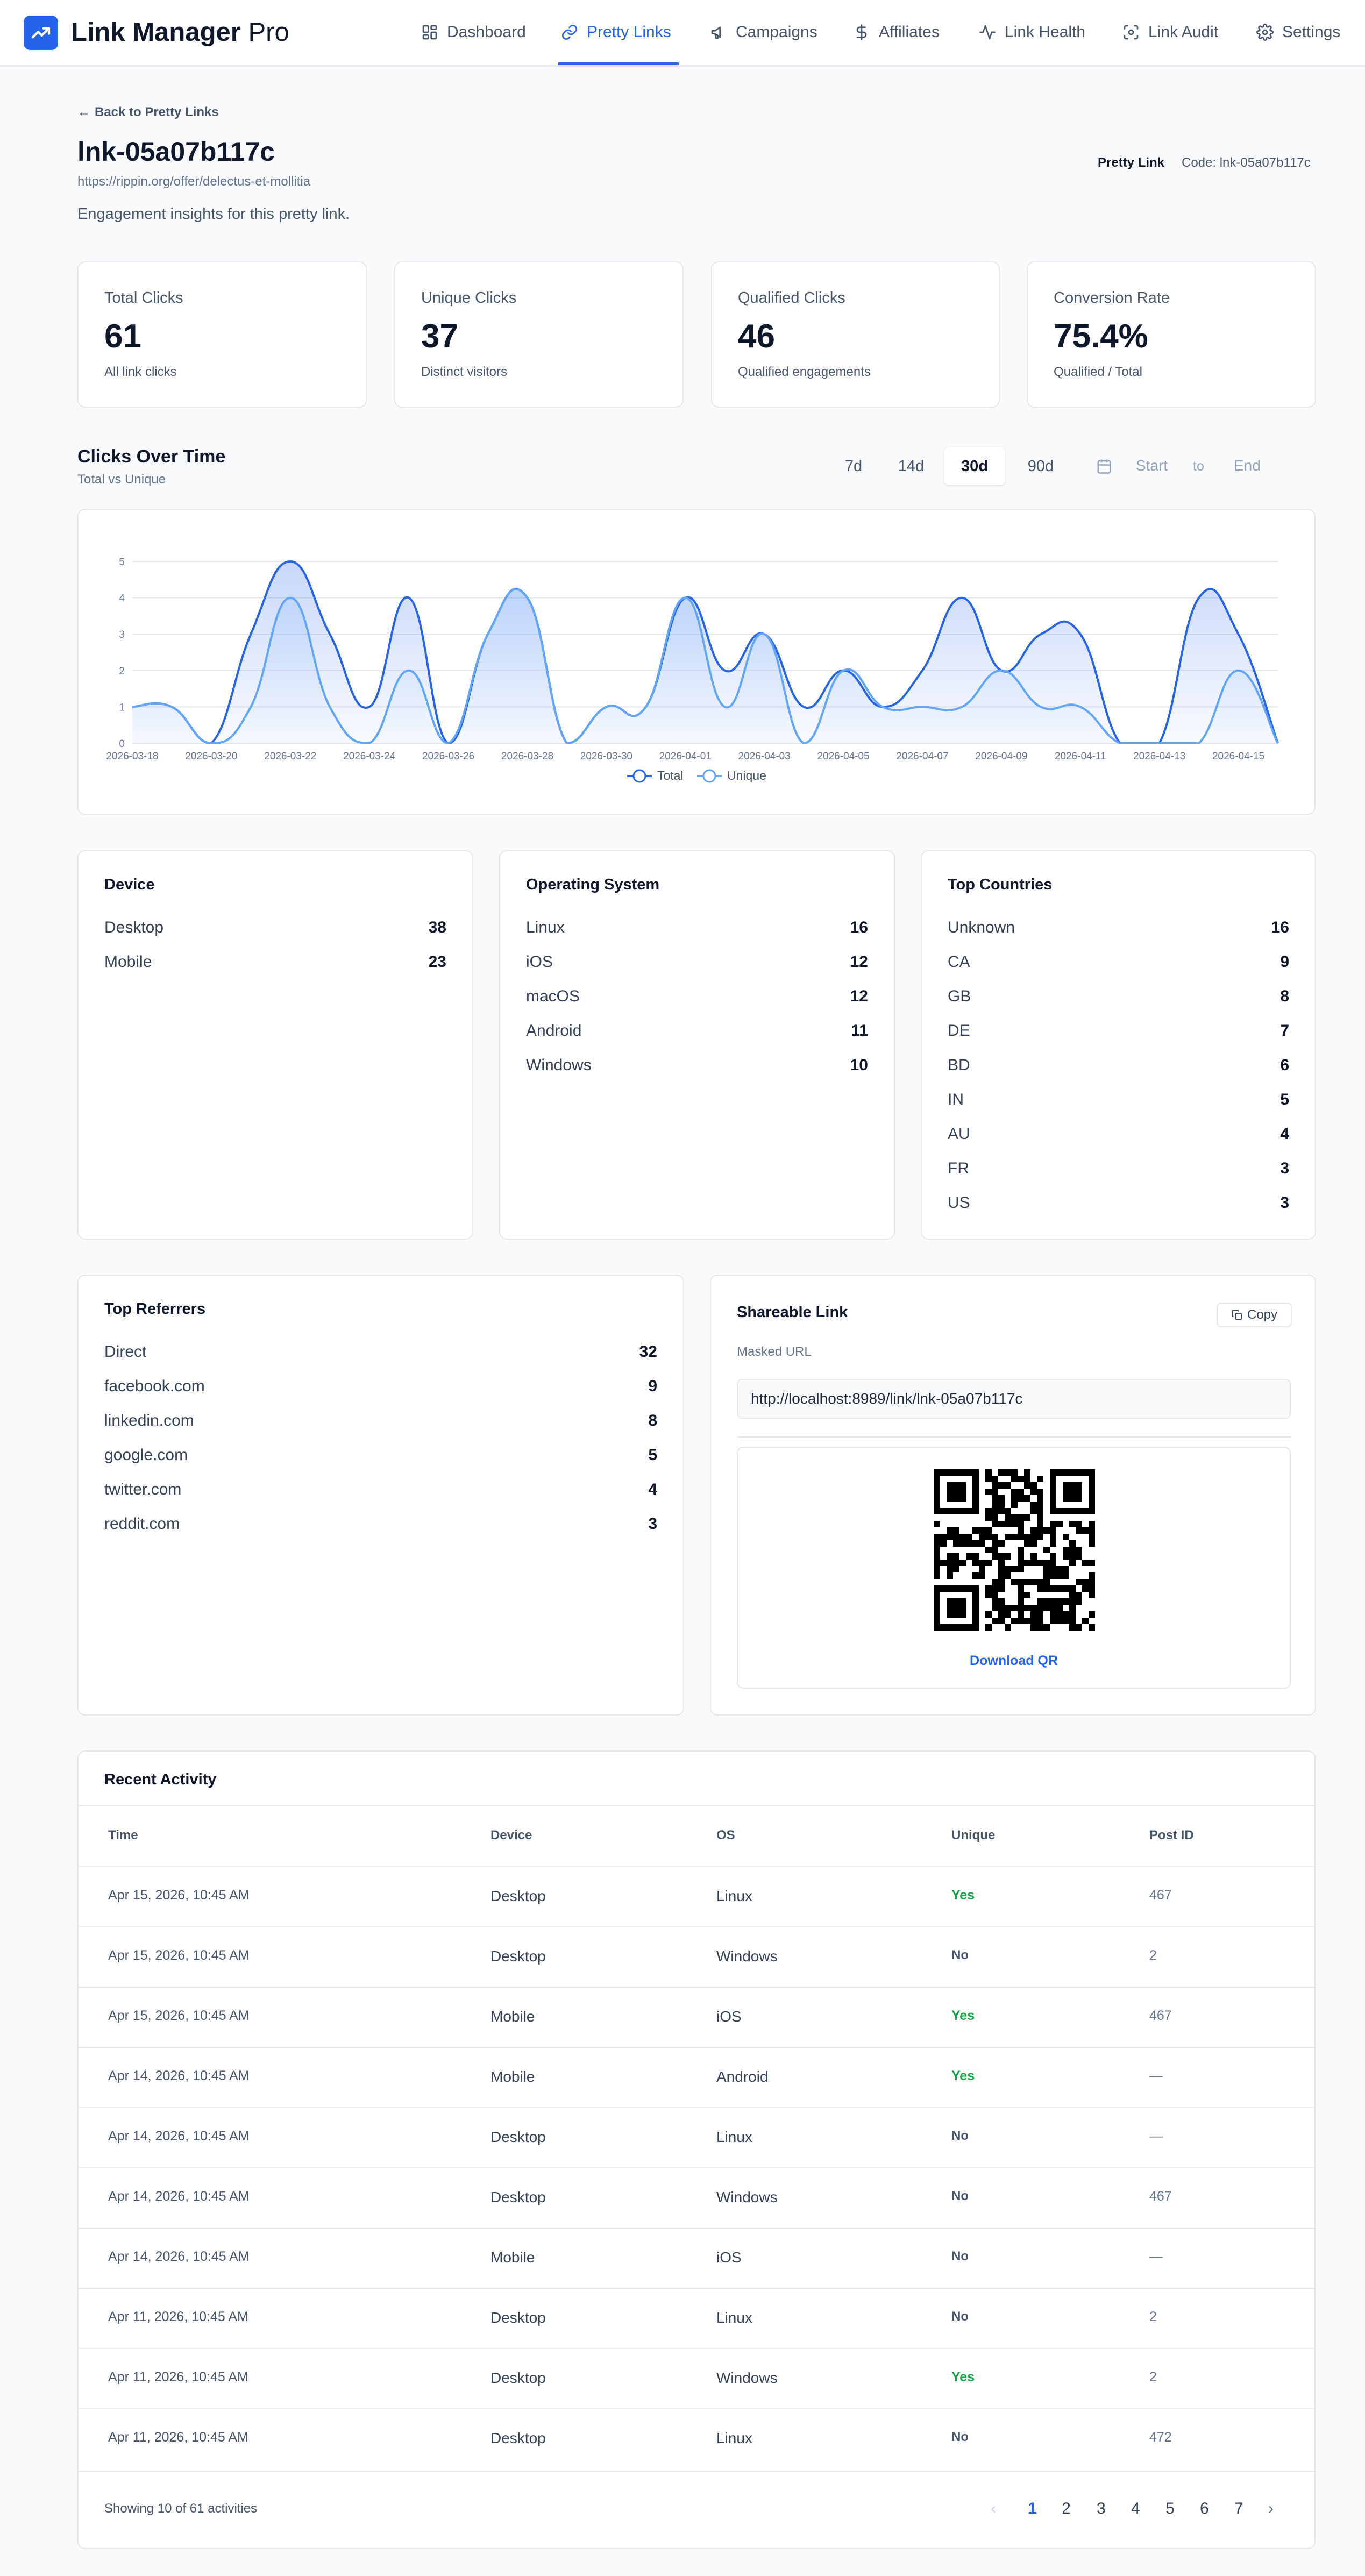  Describe the element at coordinates (697, 2258) in the screenshot. I see `table-row: Apr 14, 2026, 10:45 AM Mobile iOS No —` at that location.